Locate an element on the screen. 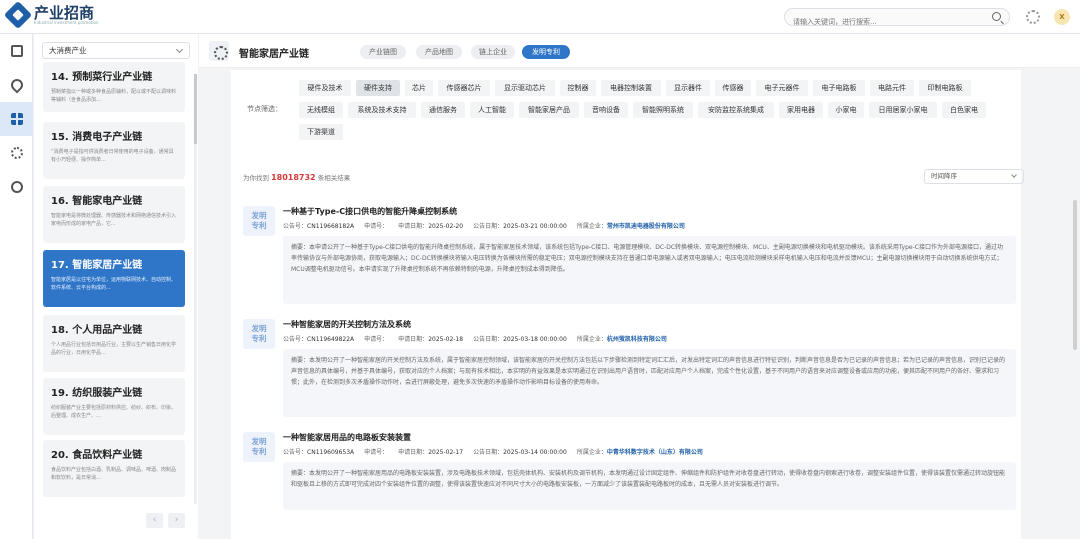  node-chip: 智能照明系统 is located at coordinates (663, 110).